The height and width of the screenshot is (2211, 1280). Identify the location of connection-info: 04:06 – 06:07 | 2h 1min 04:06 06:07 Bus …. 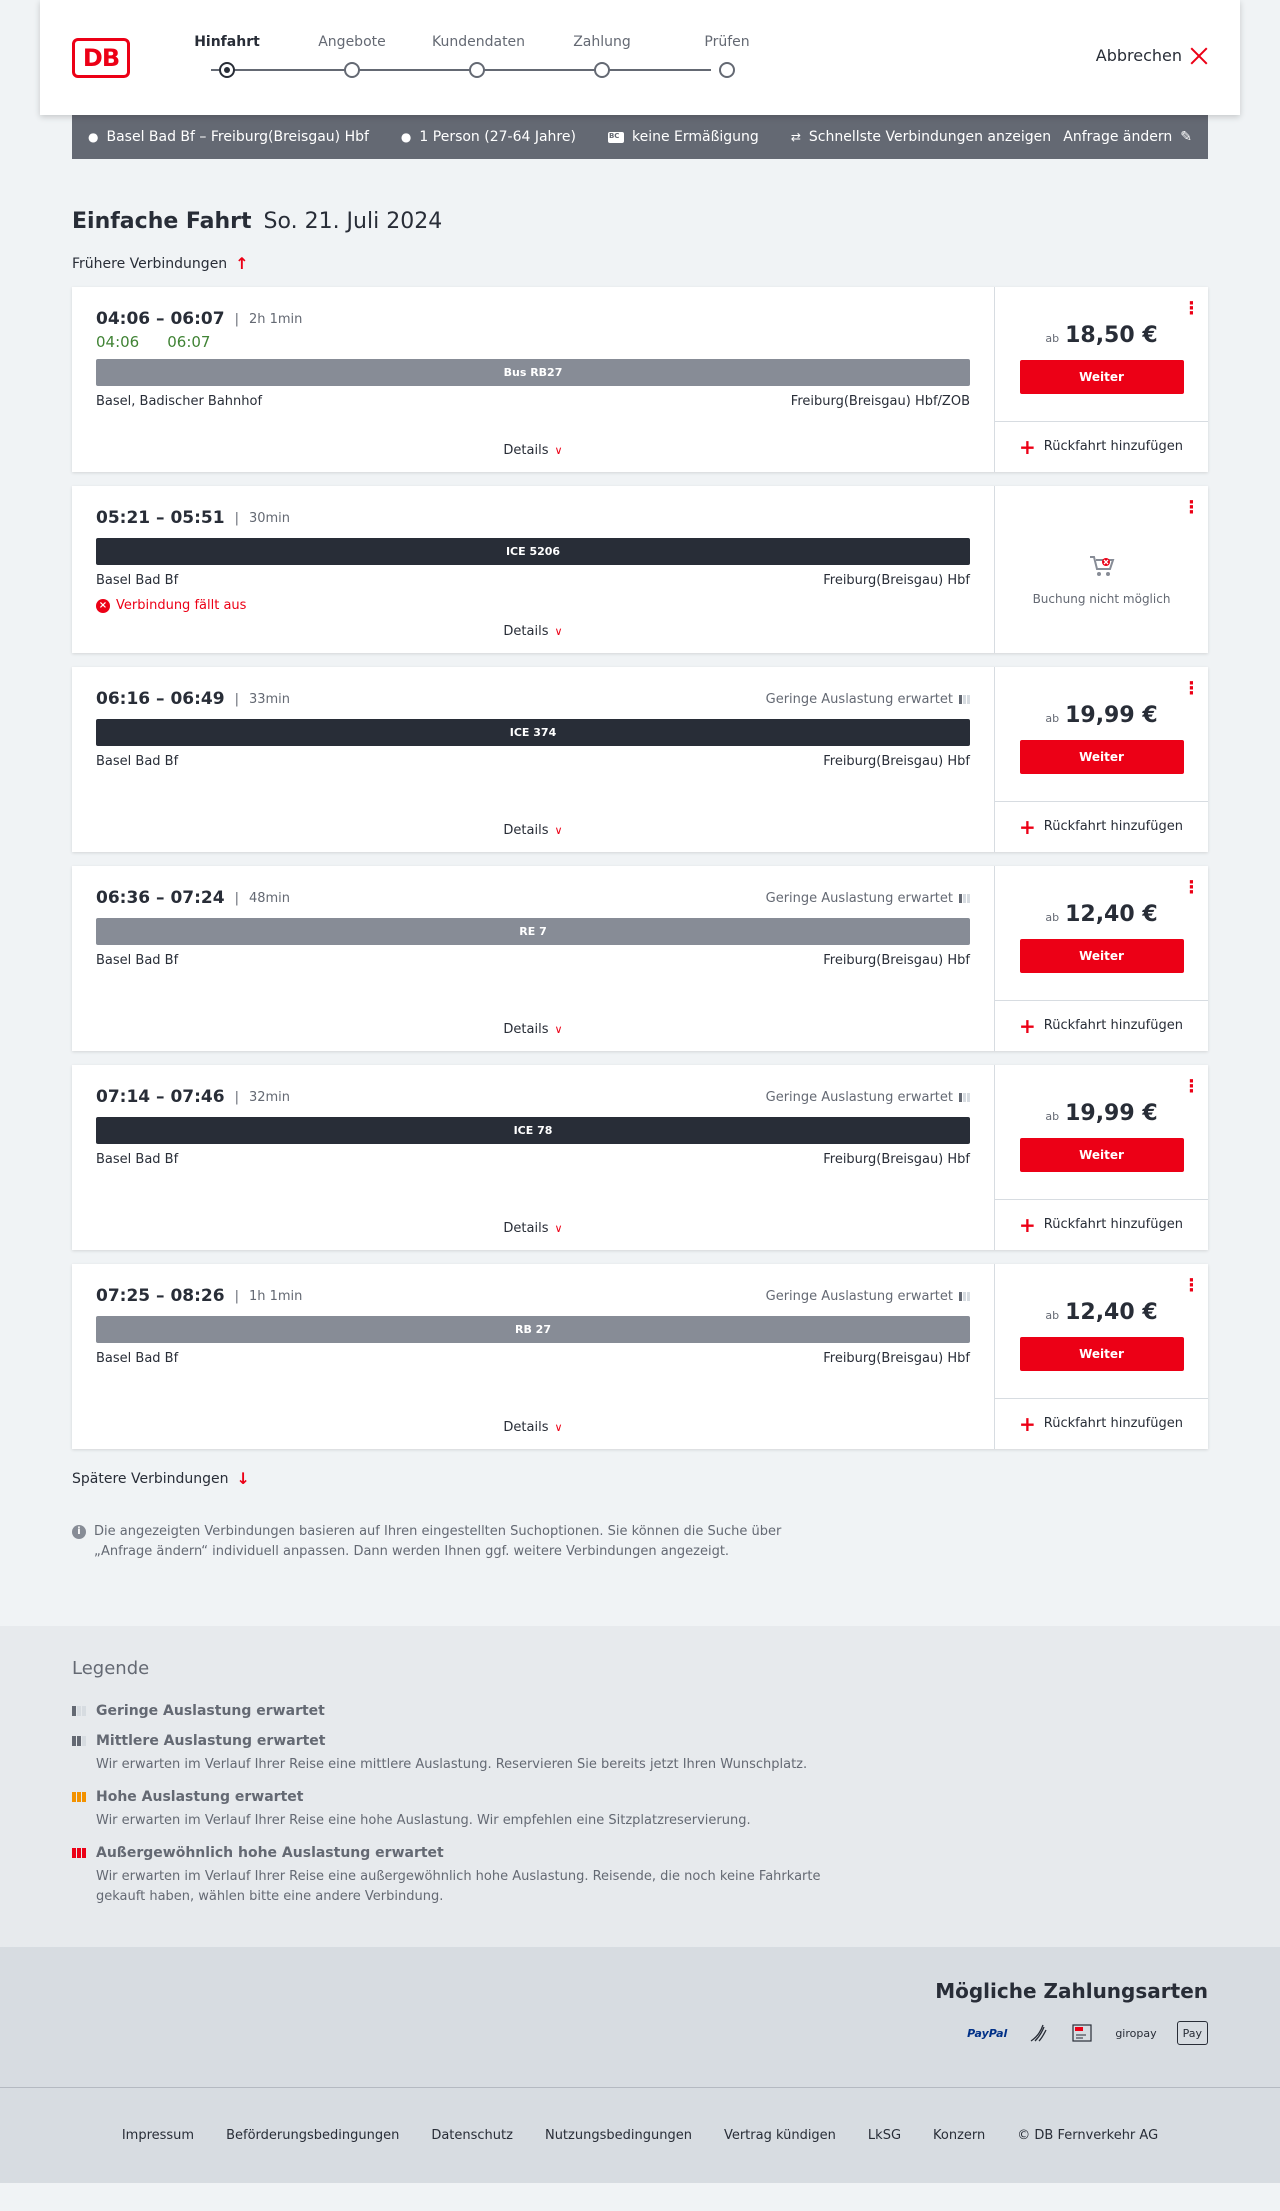
(533, 379).